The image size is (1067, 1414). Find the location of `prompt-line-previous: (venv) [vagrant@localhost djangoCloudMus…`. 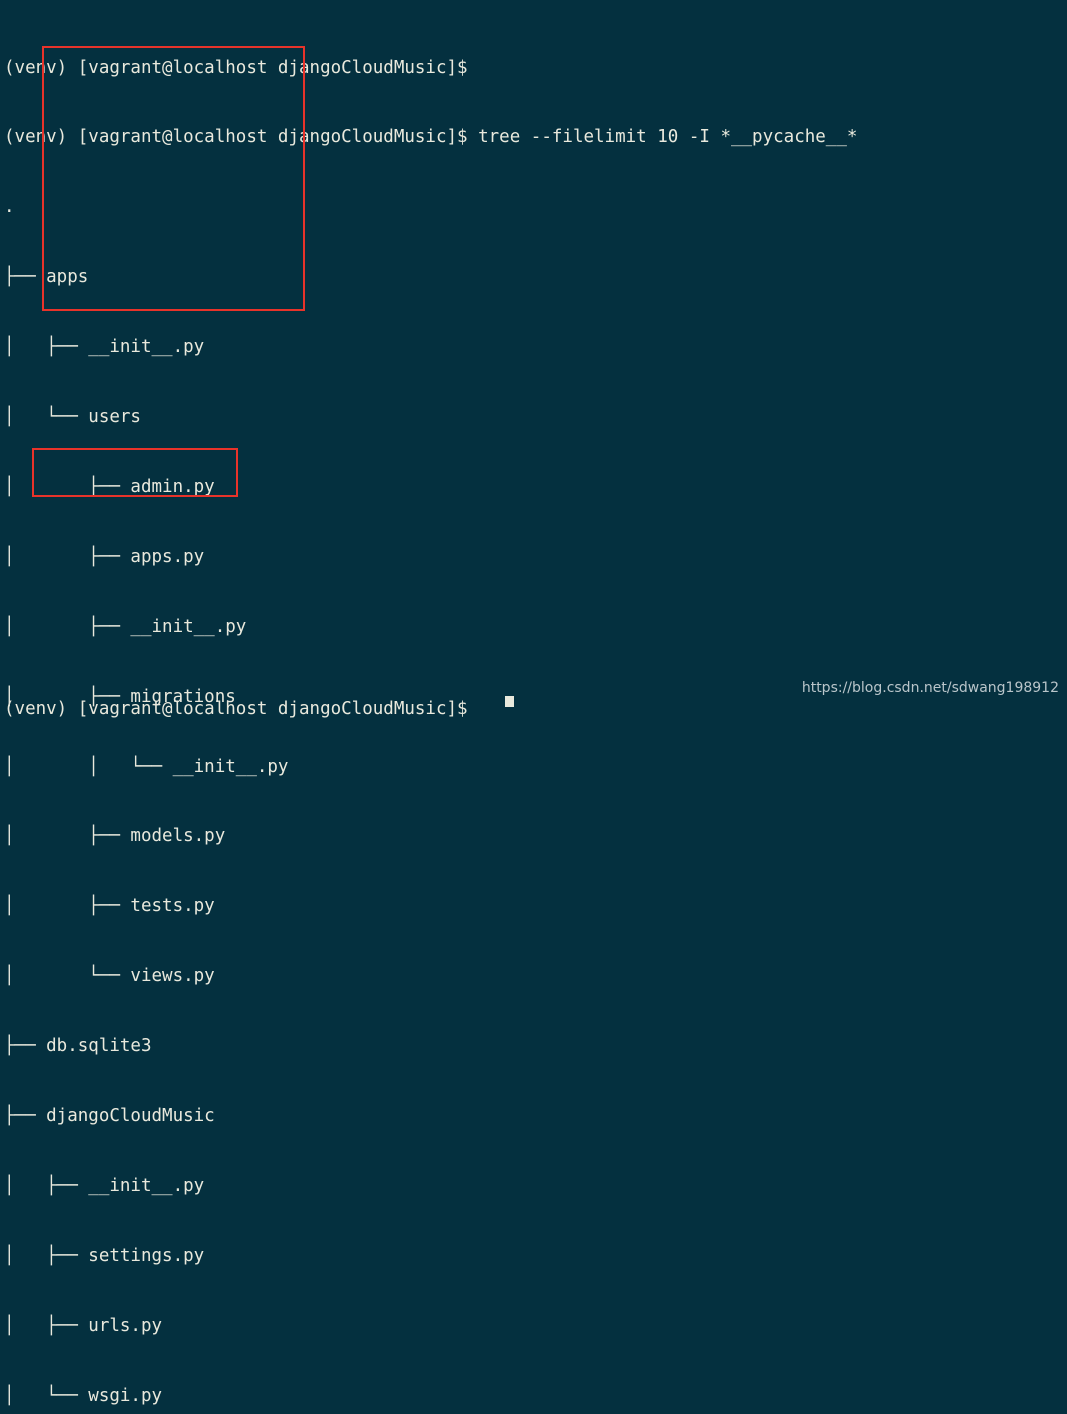

prompt-line-previous: (venv) [vagrant@localhost djangoCloudMus… is located at coordinates (236, 67).